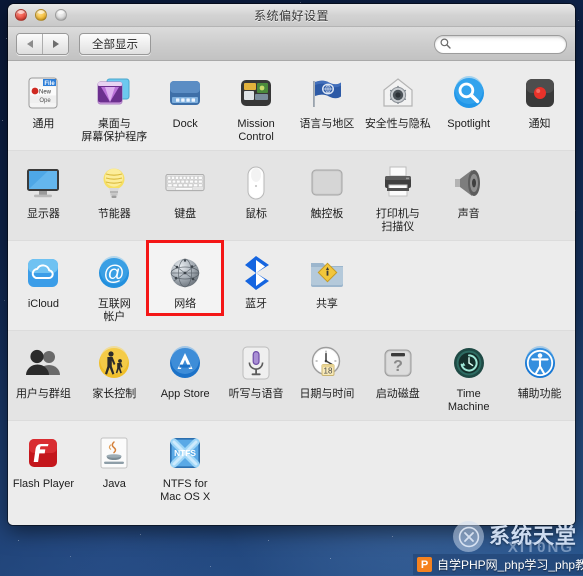 The width and height of the screenshot is (583, 576). I want to click on pref-pane-sharing: 共享, so click(327, 286).